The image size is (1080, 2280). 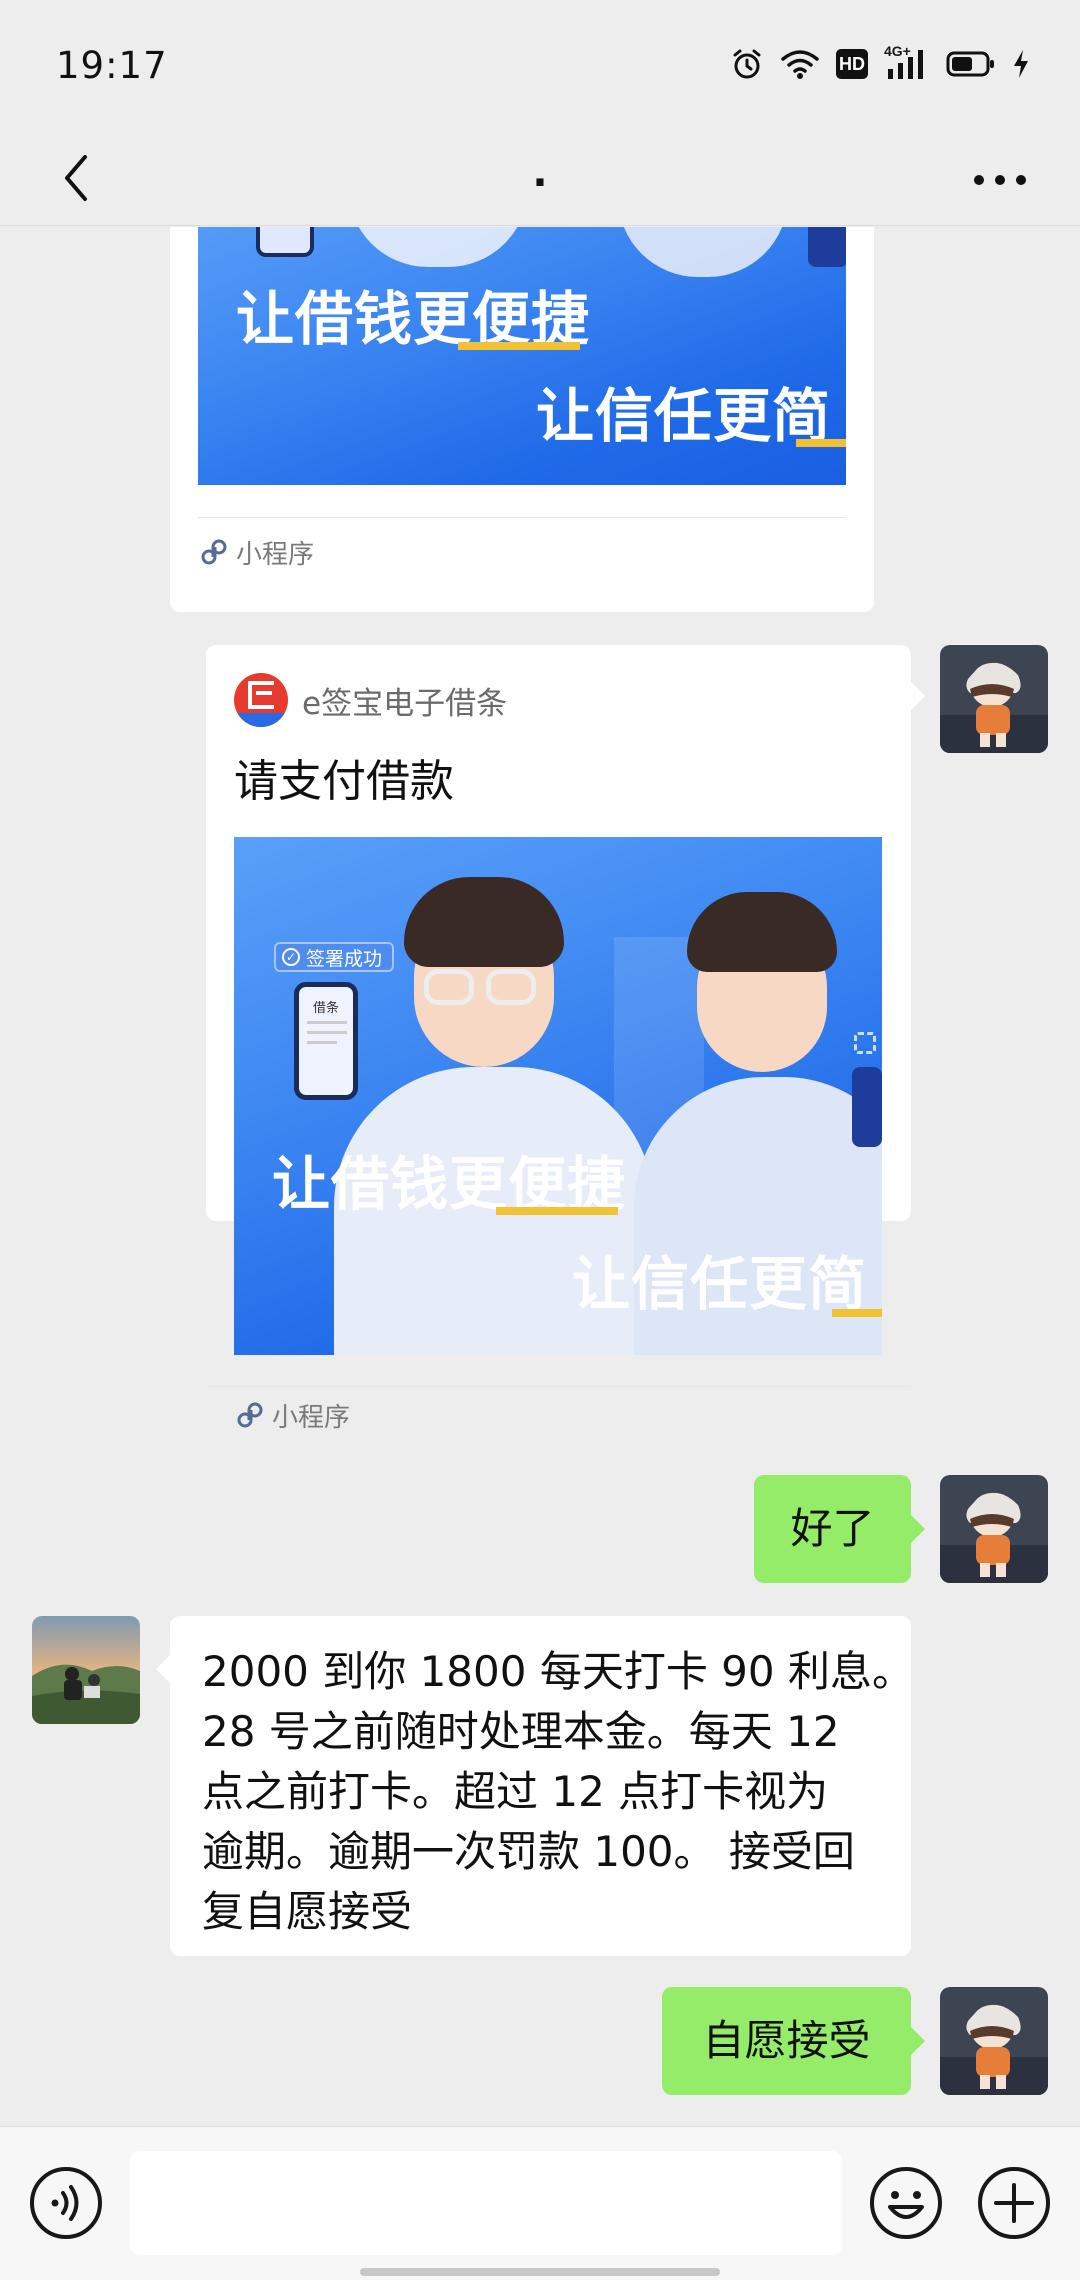 I want to click on plus-icon, so click(x=1014, y=2203).